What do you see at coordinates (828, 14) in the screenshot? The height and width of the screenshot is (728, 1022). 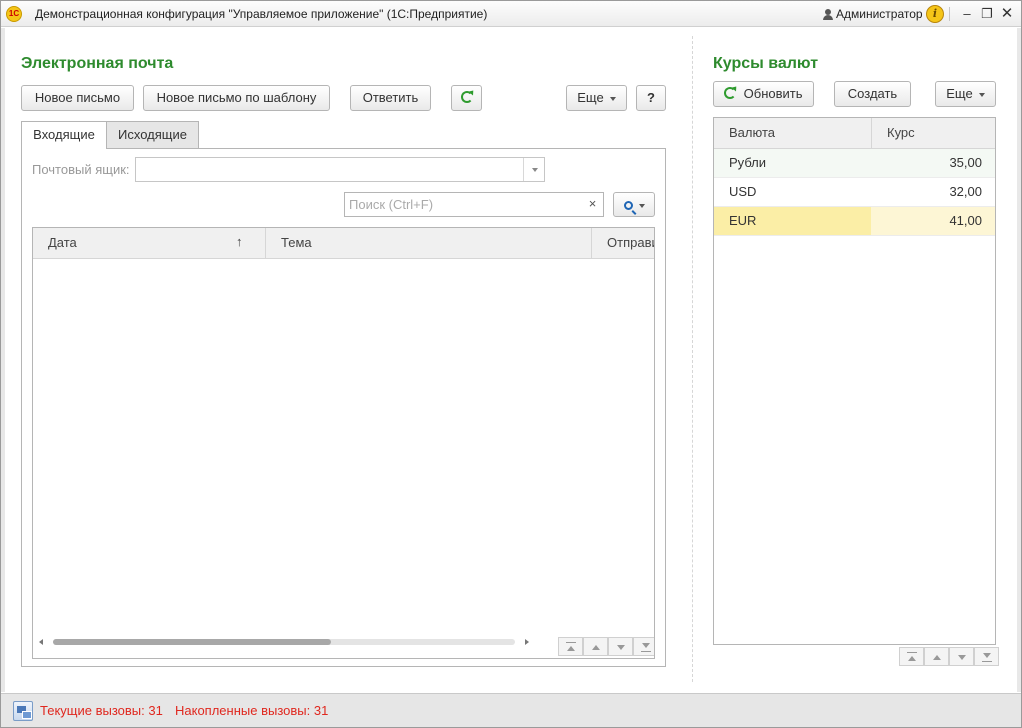 I see `user-icon` at bounding box center [828, 14].